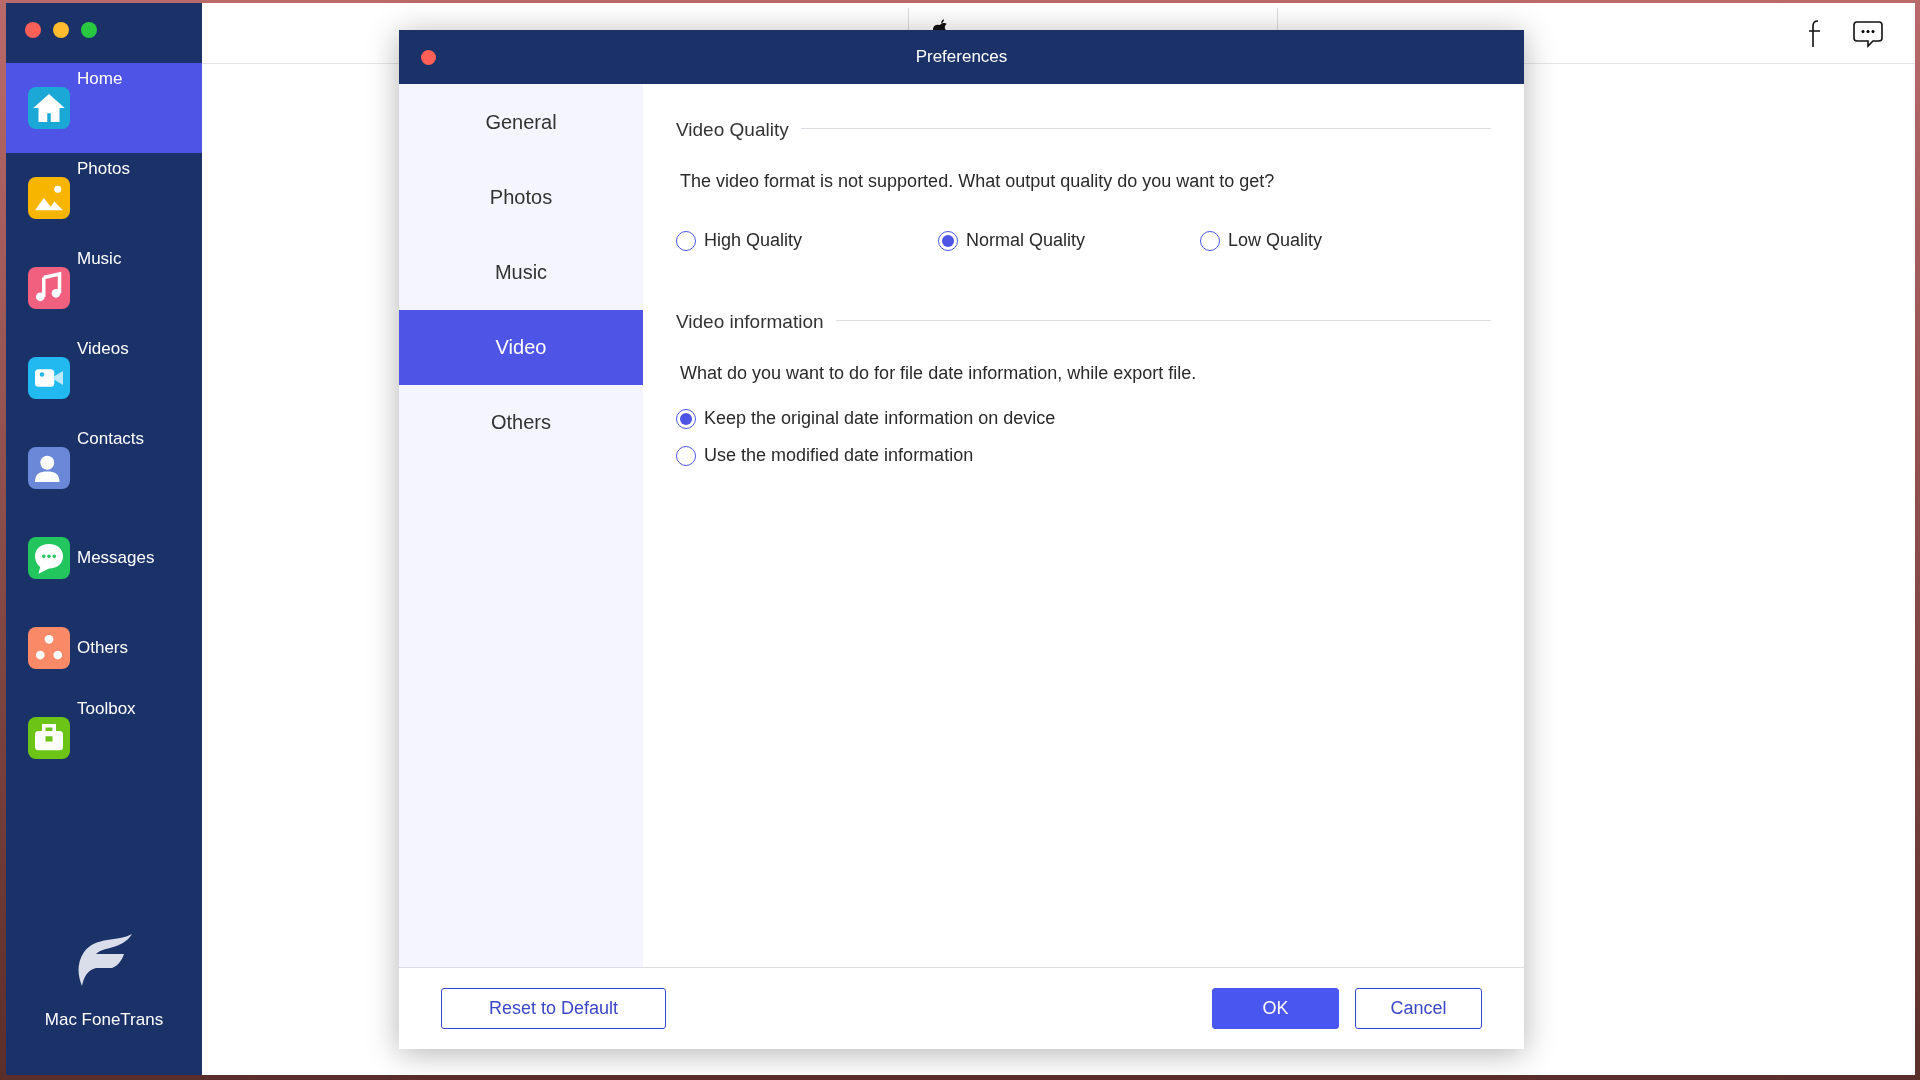 This screenshot has width=1920, height=1080. Describe the element at coordinates (49, 288) in the screenshot. I see `music-note-icon` at that location.